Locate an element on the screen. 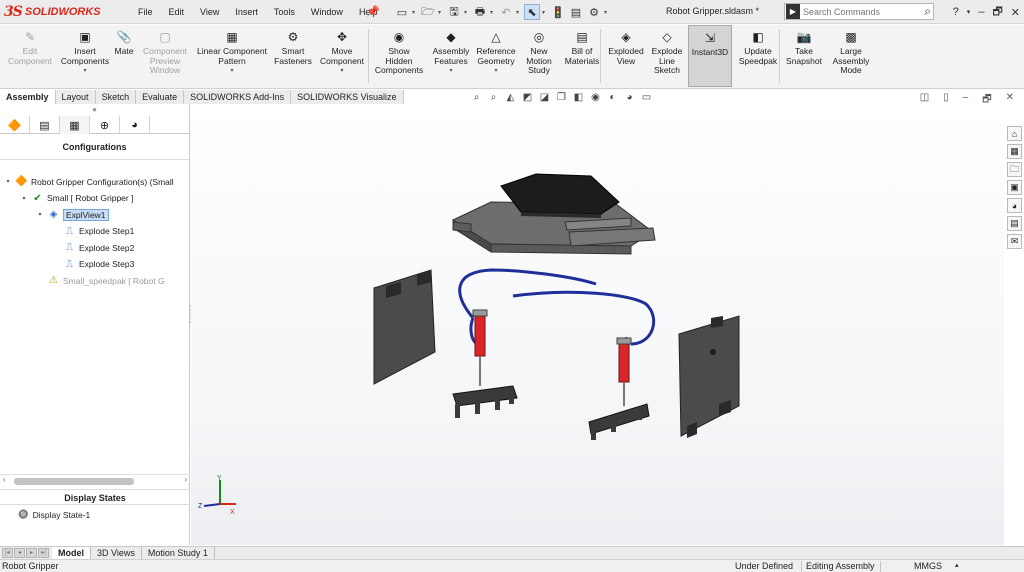 This screenshot has height=572, width=1024. show-hidden-button: ◉ Show Hidden Components is located at coordinates (399, 56).